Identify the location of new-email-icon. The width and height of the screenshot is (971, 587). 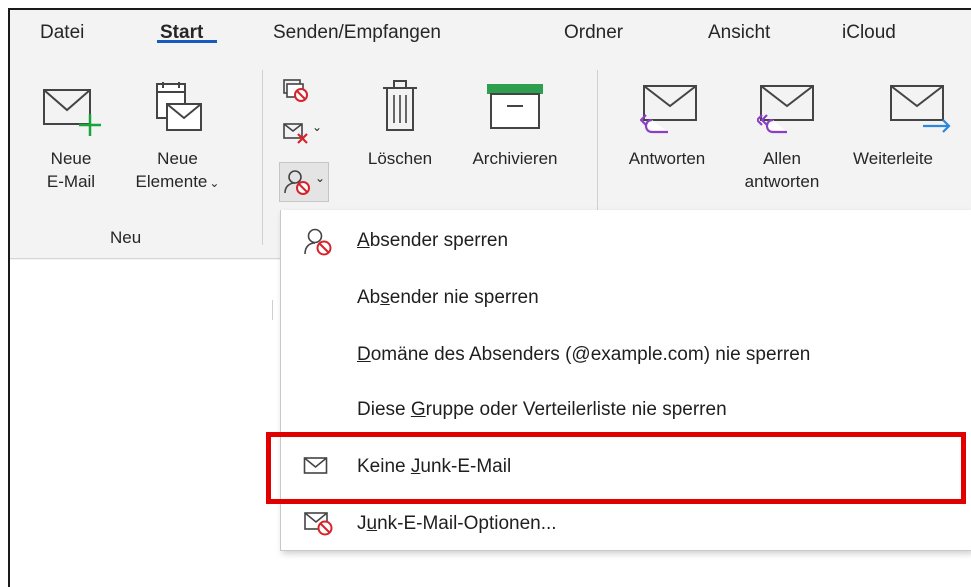
(72, 112).